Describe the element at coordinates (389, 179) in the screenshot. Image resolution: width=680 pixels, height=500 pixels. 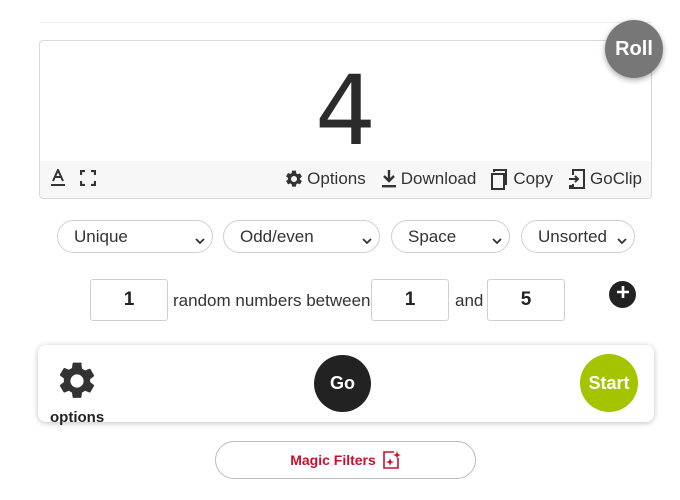
I see `download-icon` at that location.